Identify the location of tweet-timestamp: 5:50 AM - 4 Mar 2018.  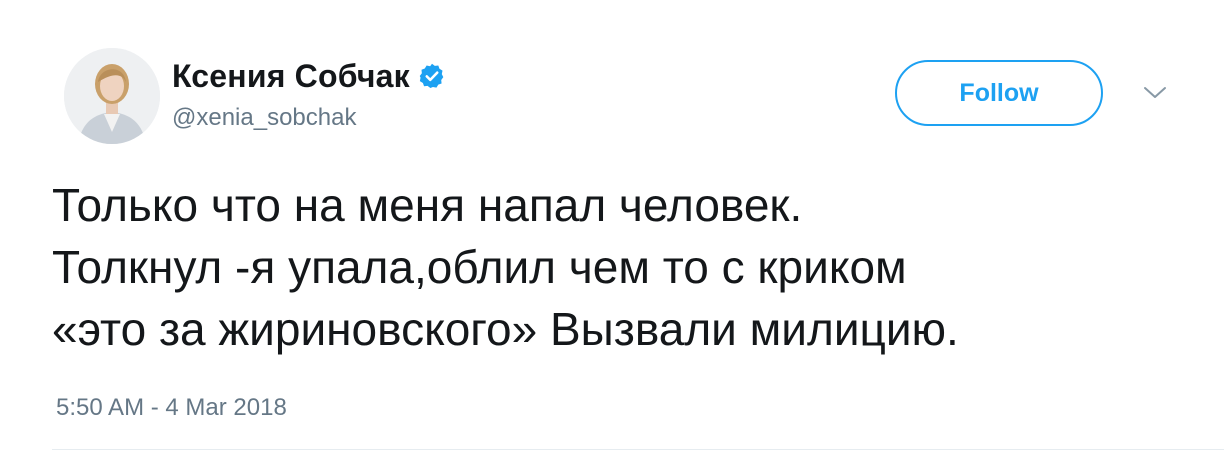
(171, 408).